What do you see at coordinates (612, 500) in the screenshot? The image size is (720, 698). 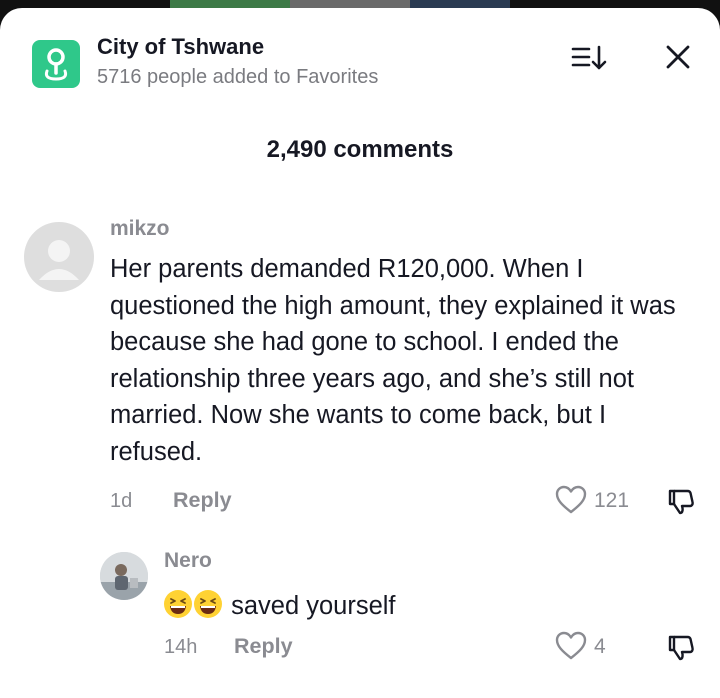 I see `like-count: 121` at bounding box center [612, 500].